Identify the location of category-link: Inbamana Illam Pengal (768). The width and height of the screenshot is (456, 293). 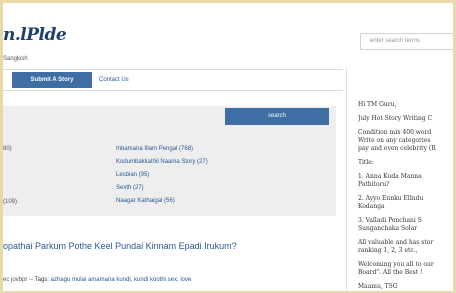
(154, 149).